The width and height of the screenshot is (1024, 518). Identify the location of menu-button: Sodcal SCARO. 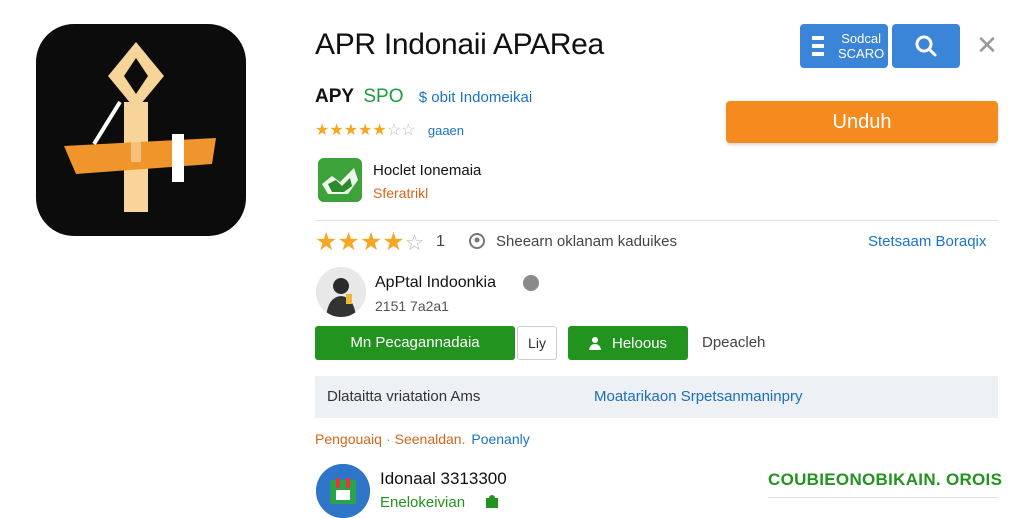
(844, 46).